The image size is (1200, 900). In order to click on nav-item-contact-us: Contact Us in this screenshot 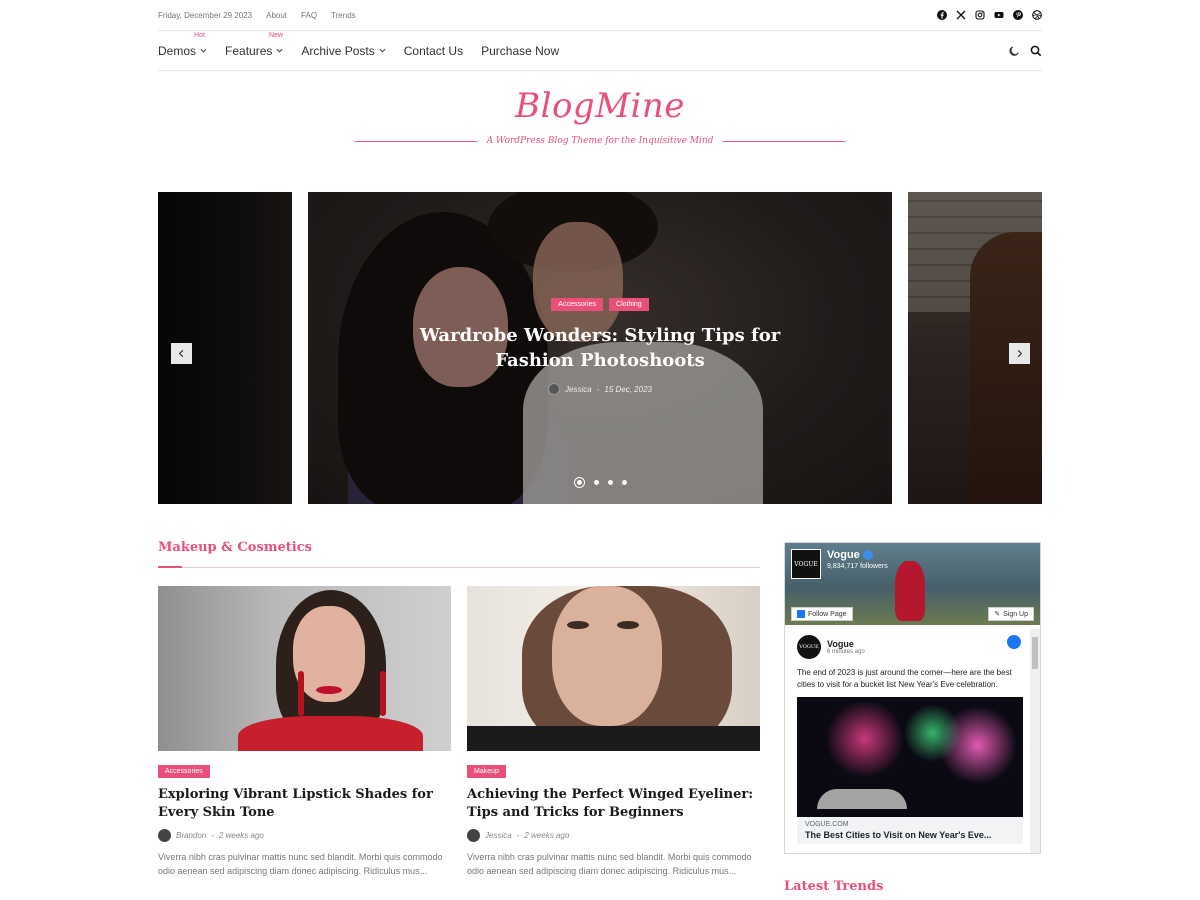, I will do `click(433, 51)`.